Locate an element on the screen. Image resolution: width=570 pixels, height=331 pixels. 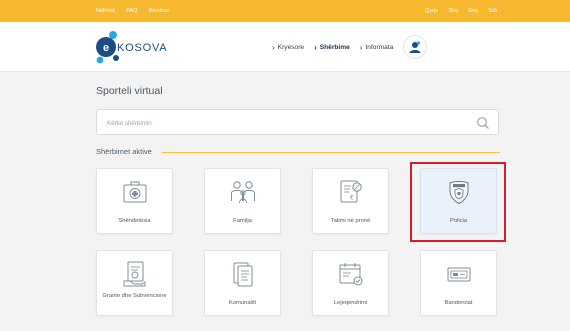
service-card-banderolat: Banderolat is located at coordinates (458, 283).